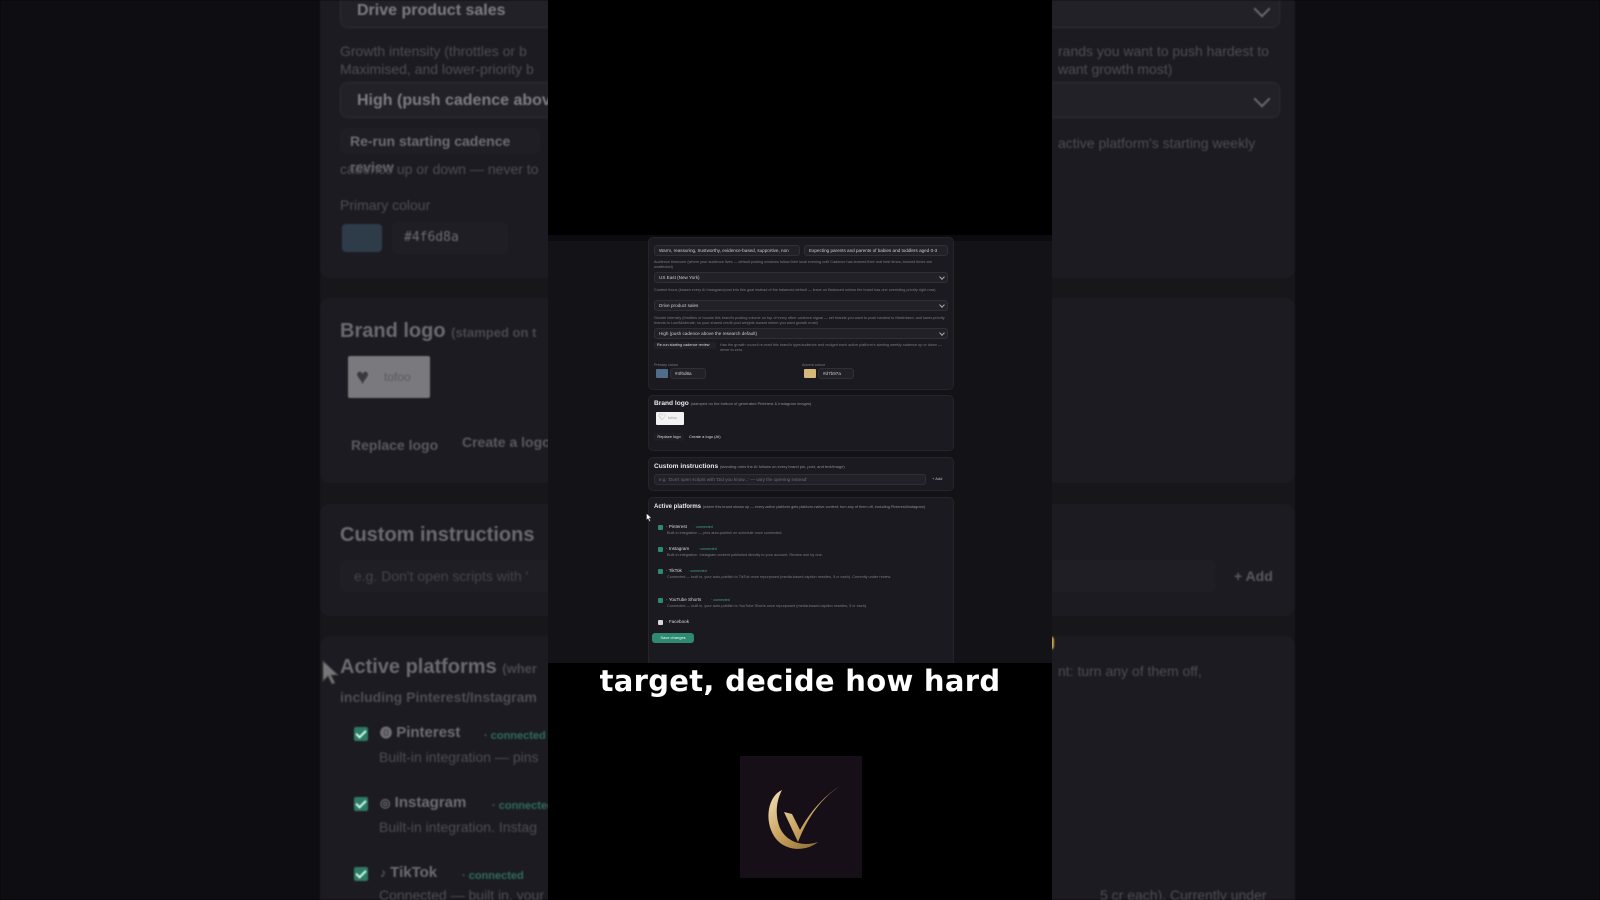 The height and width of the screenshot is (900, 1600). What do you see at coordinates (506, 442) in the screenshot?
I see `bg-create-logo-button: Create a logo` at bounding box center [506, 442].